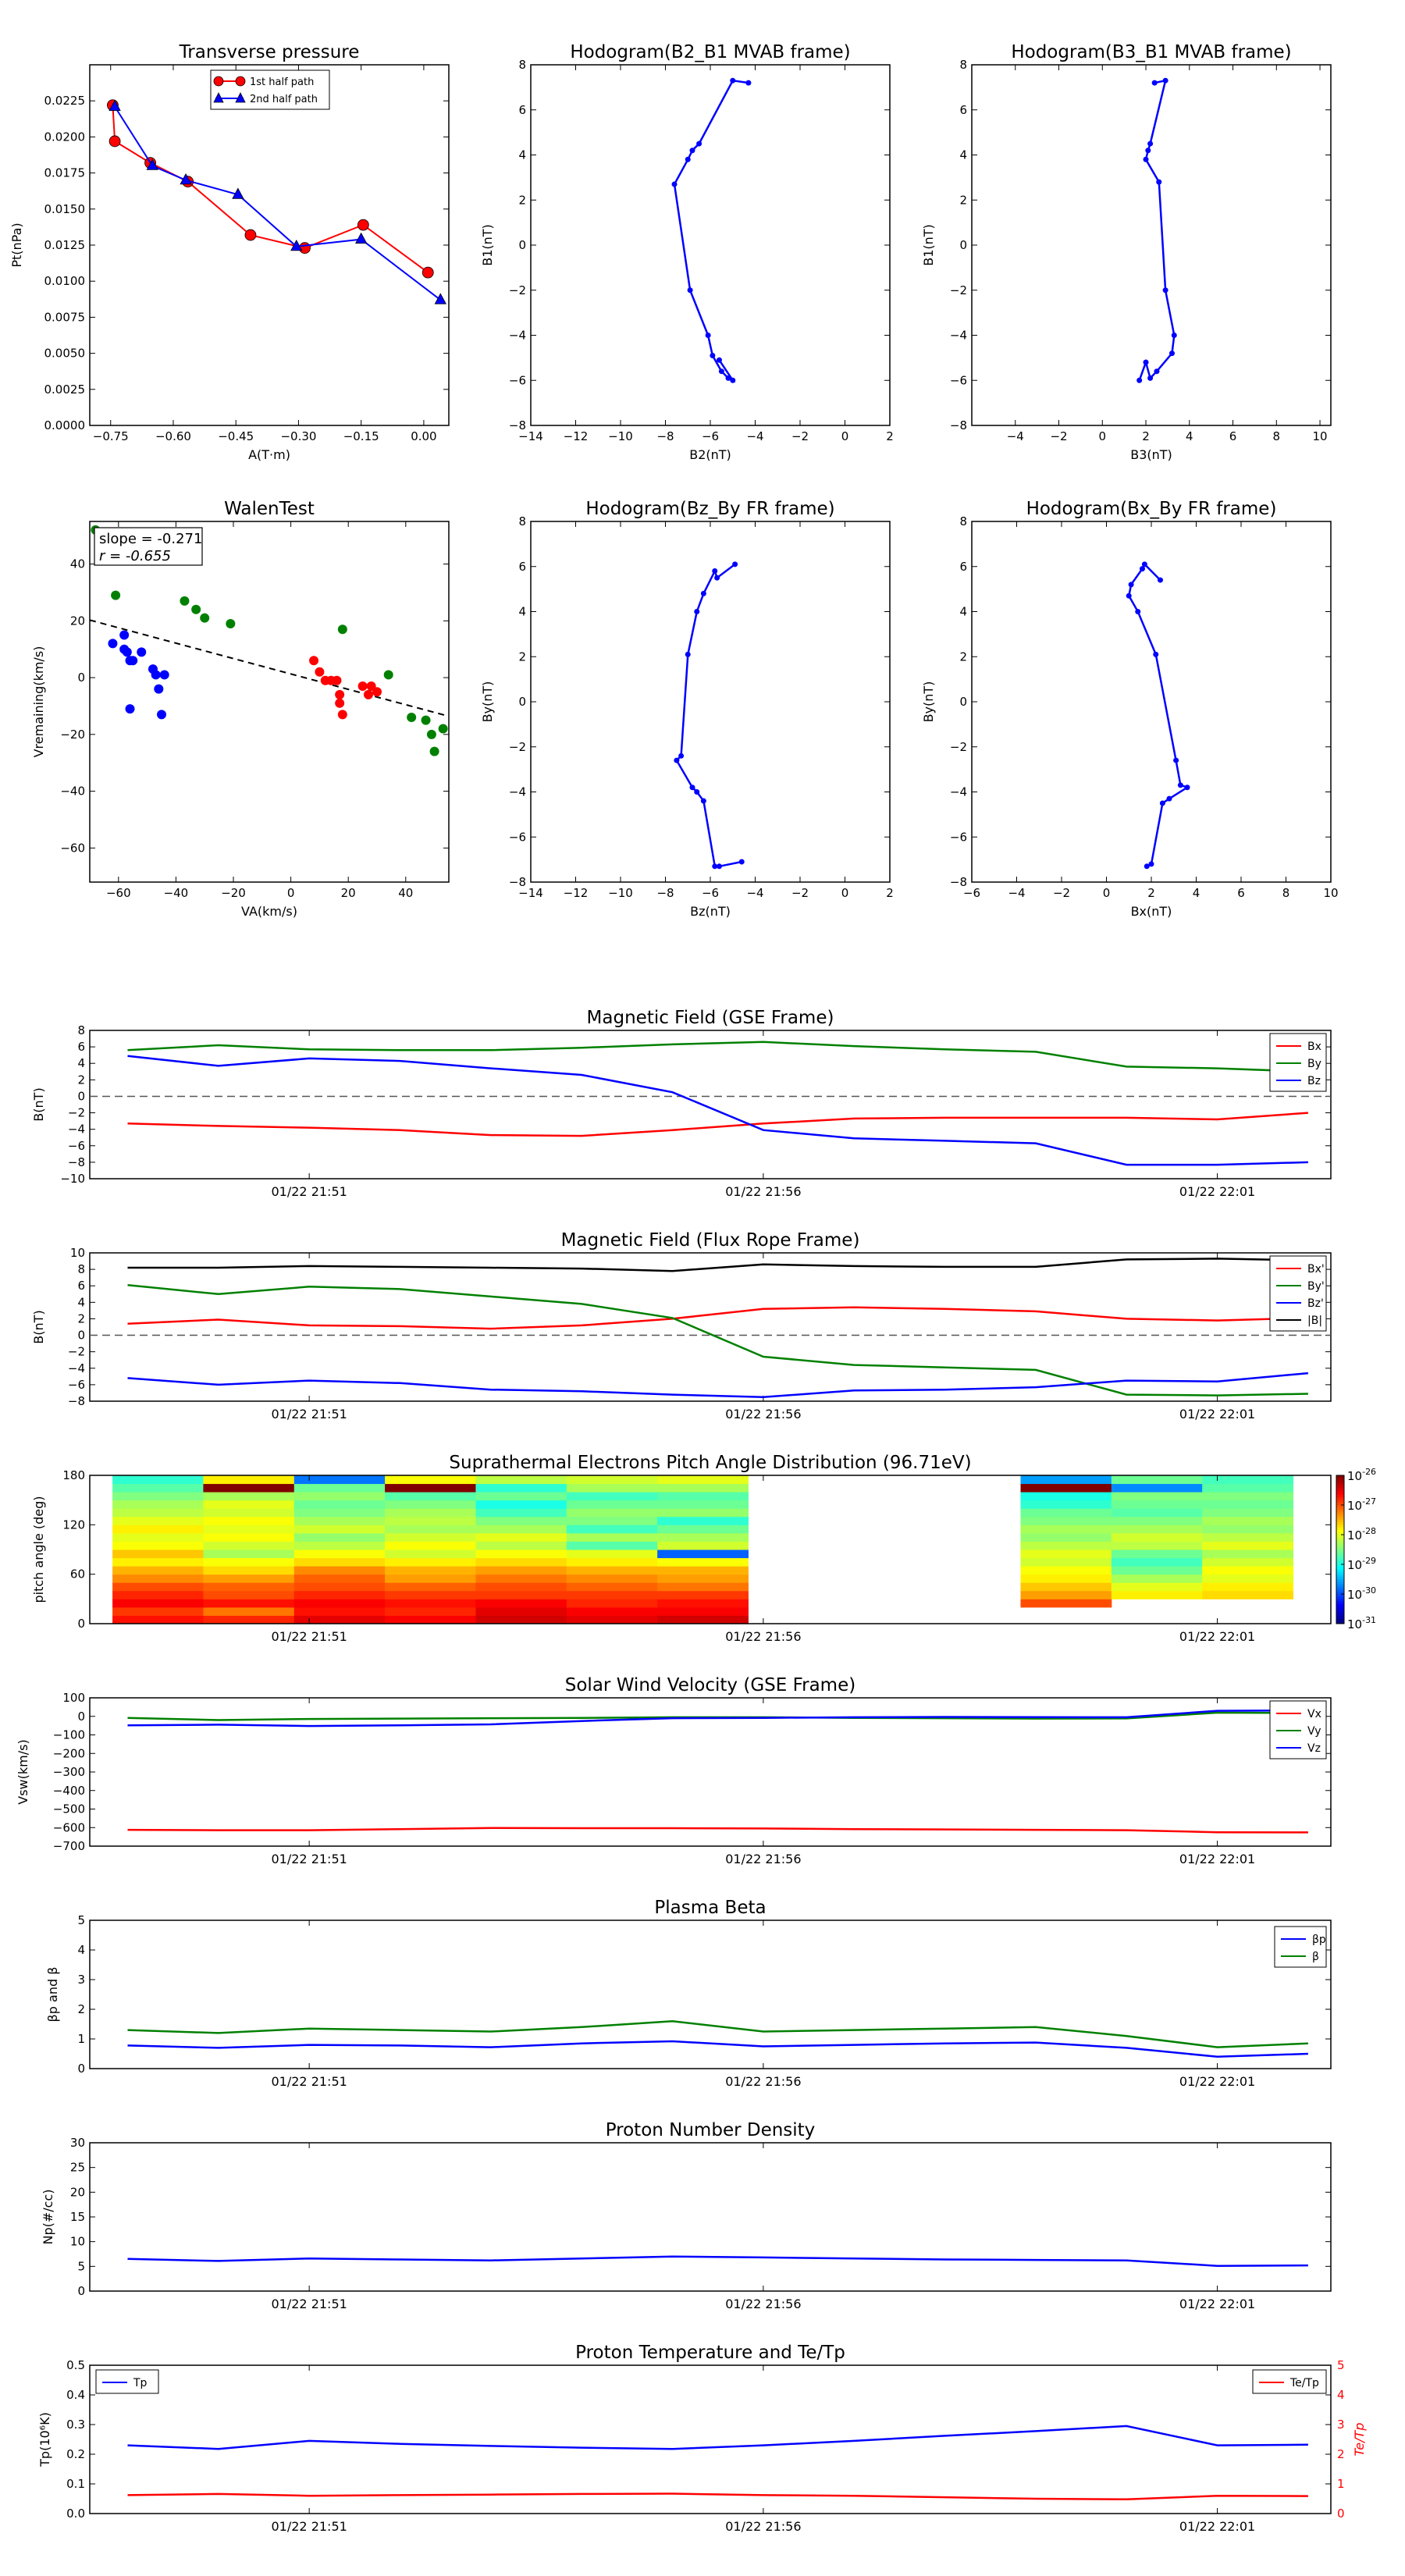 Image resolution: width=1405 pixels, height=2576 pixels. What do you see at coordinates (963, 521) in the screenshot?
I see `h4-ytick-label: 8` at bounding box center [963, 521].